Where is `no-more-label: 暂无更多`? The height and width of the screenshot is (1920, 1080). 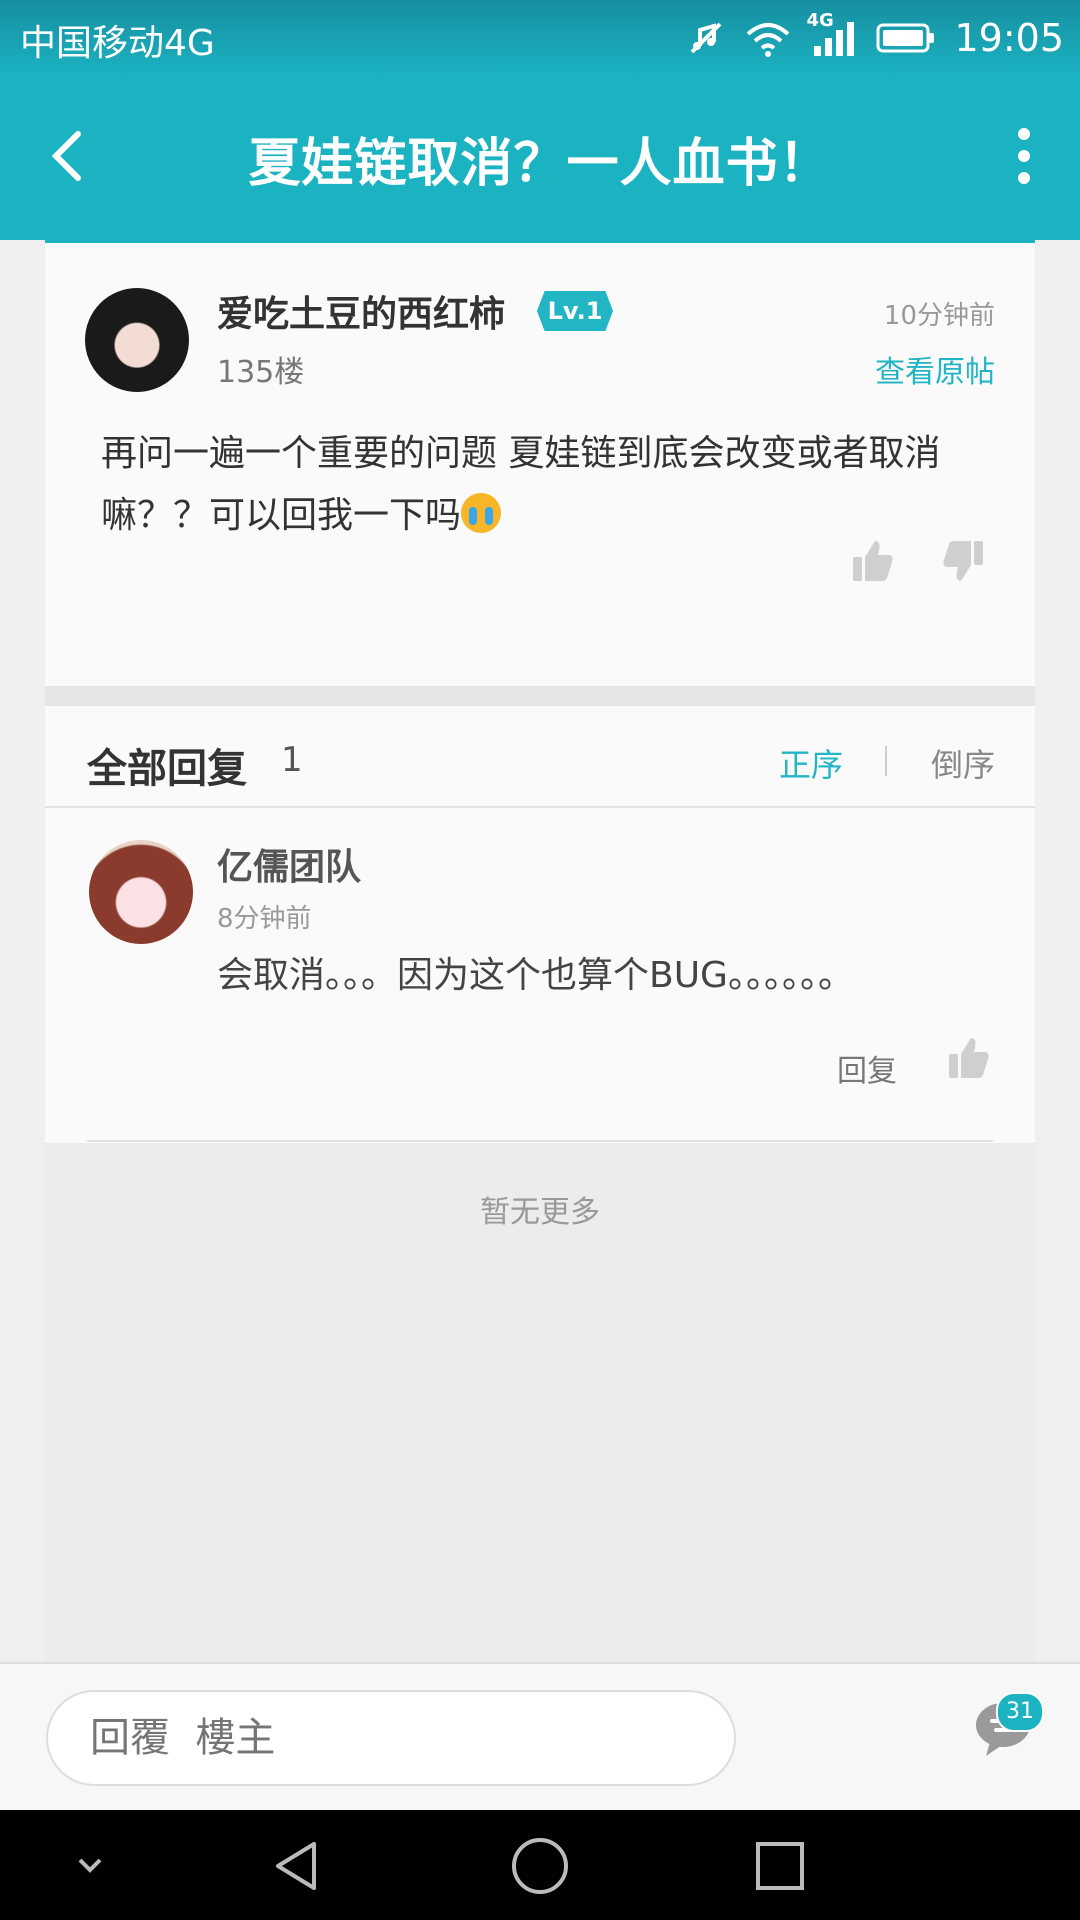 no-more-label: 暂无更多 is located at coordinates (540, 1212).